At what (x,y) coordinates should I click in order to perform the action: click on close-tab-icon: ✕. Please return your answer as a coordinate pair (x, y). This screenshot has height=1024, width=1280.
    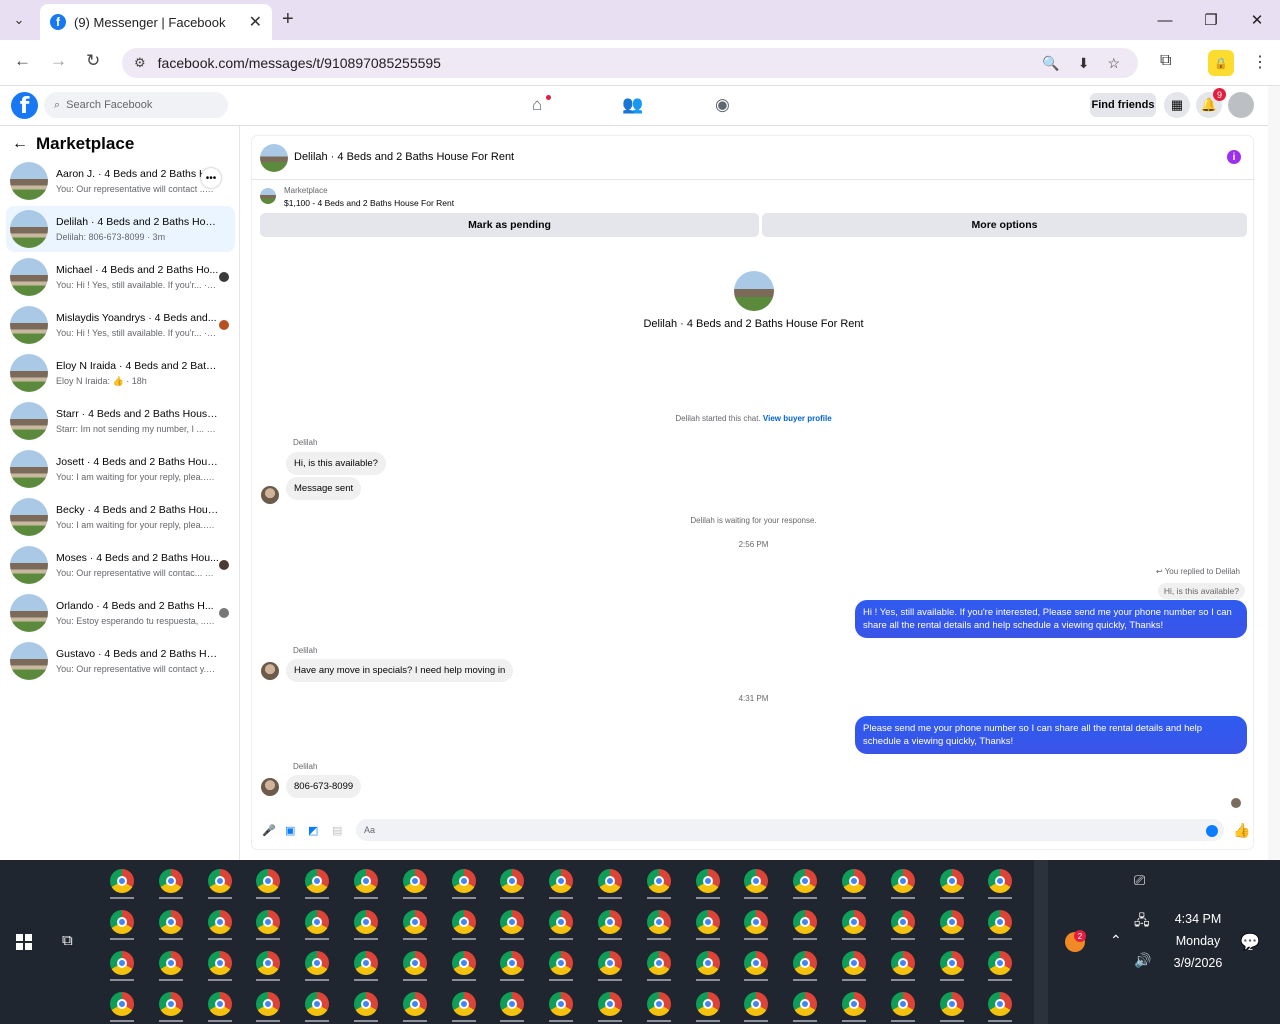
    Looking at the image, I should click on (255, 22).